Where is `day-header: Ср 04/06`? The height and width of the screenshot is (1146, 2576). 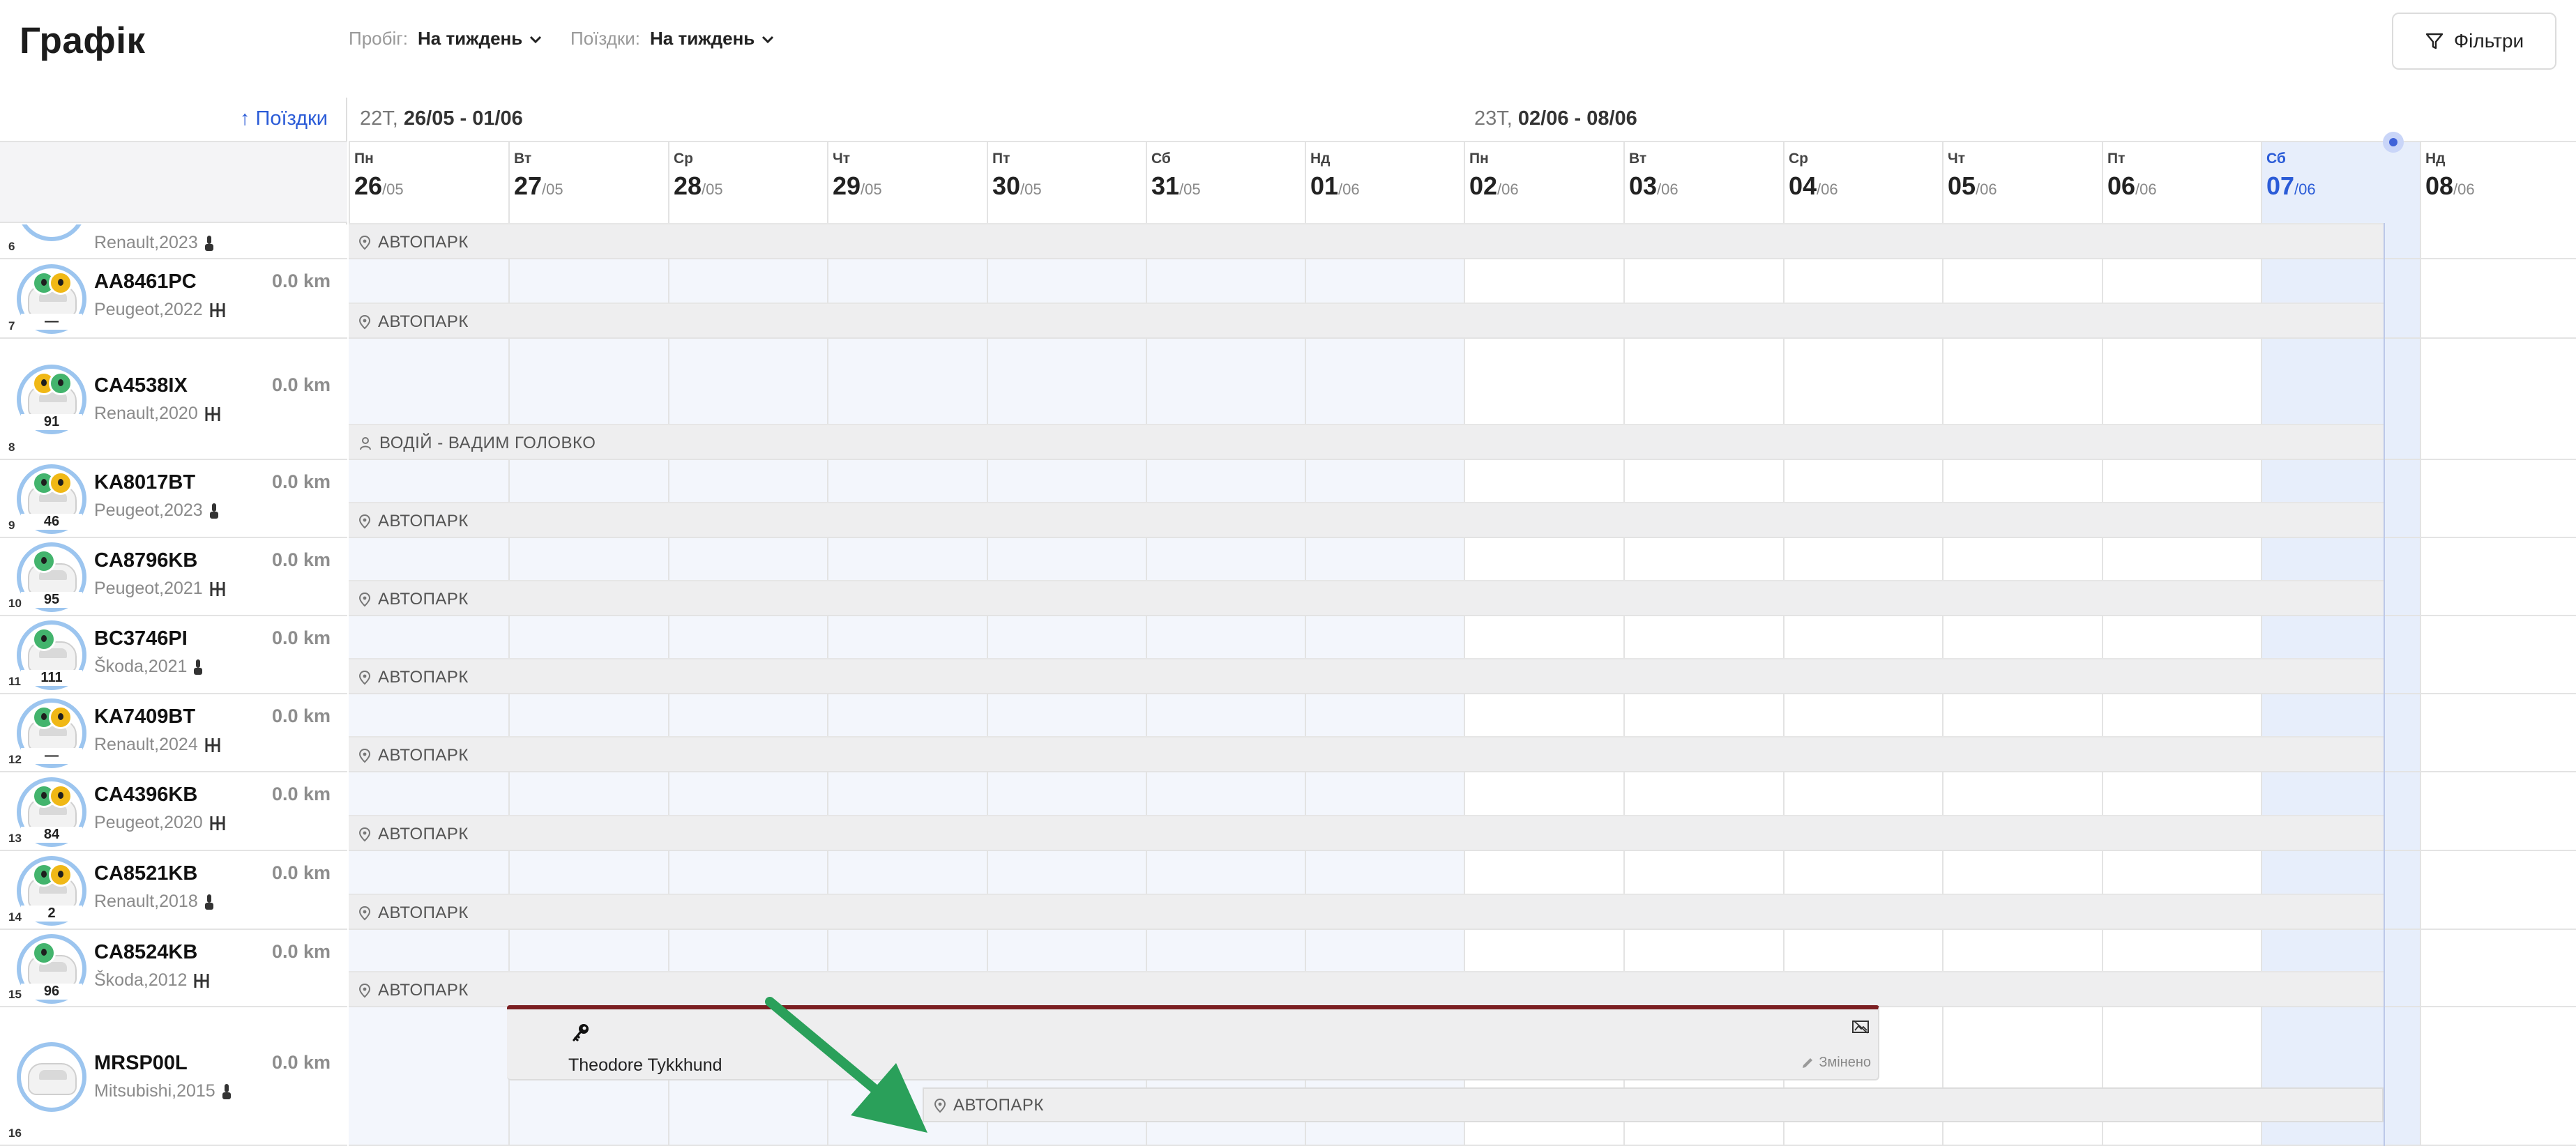 day-header: Ср 04/06 is located at coordinates (1863, 183).